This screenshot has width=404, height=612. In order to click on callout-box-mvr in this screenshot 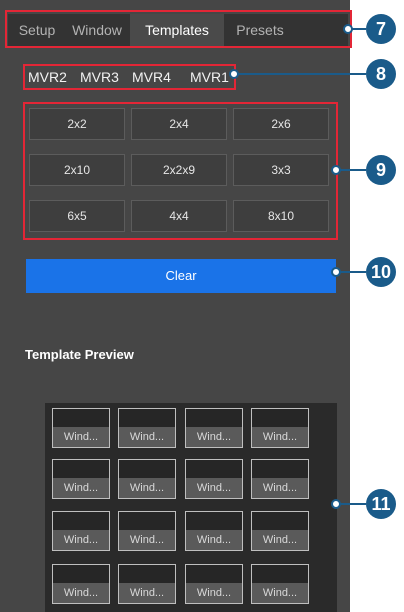, I will do `click(129, 77)`.